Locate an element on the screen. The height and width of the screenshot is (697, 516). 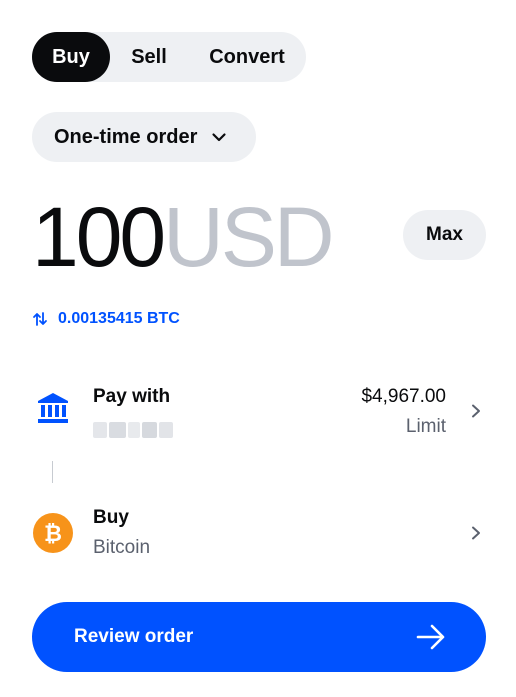
max-button: Max is located at coordinates (444, 235).